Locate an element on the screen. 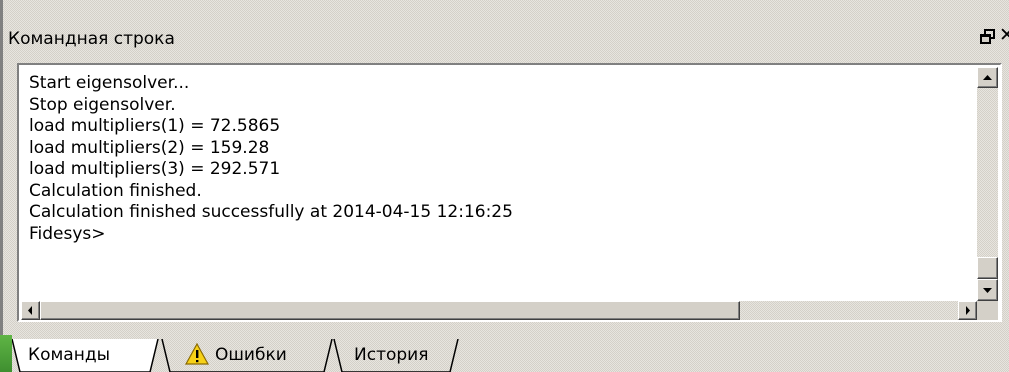 The image size is (1009, 372). close-icon: ✕ is located at coordinates (1004, 35).